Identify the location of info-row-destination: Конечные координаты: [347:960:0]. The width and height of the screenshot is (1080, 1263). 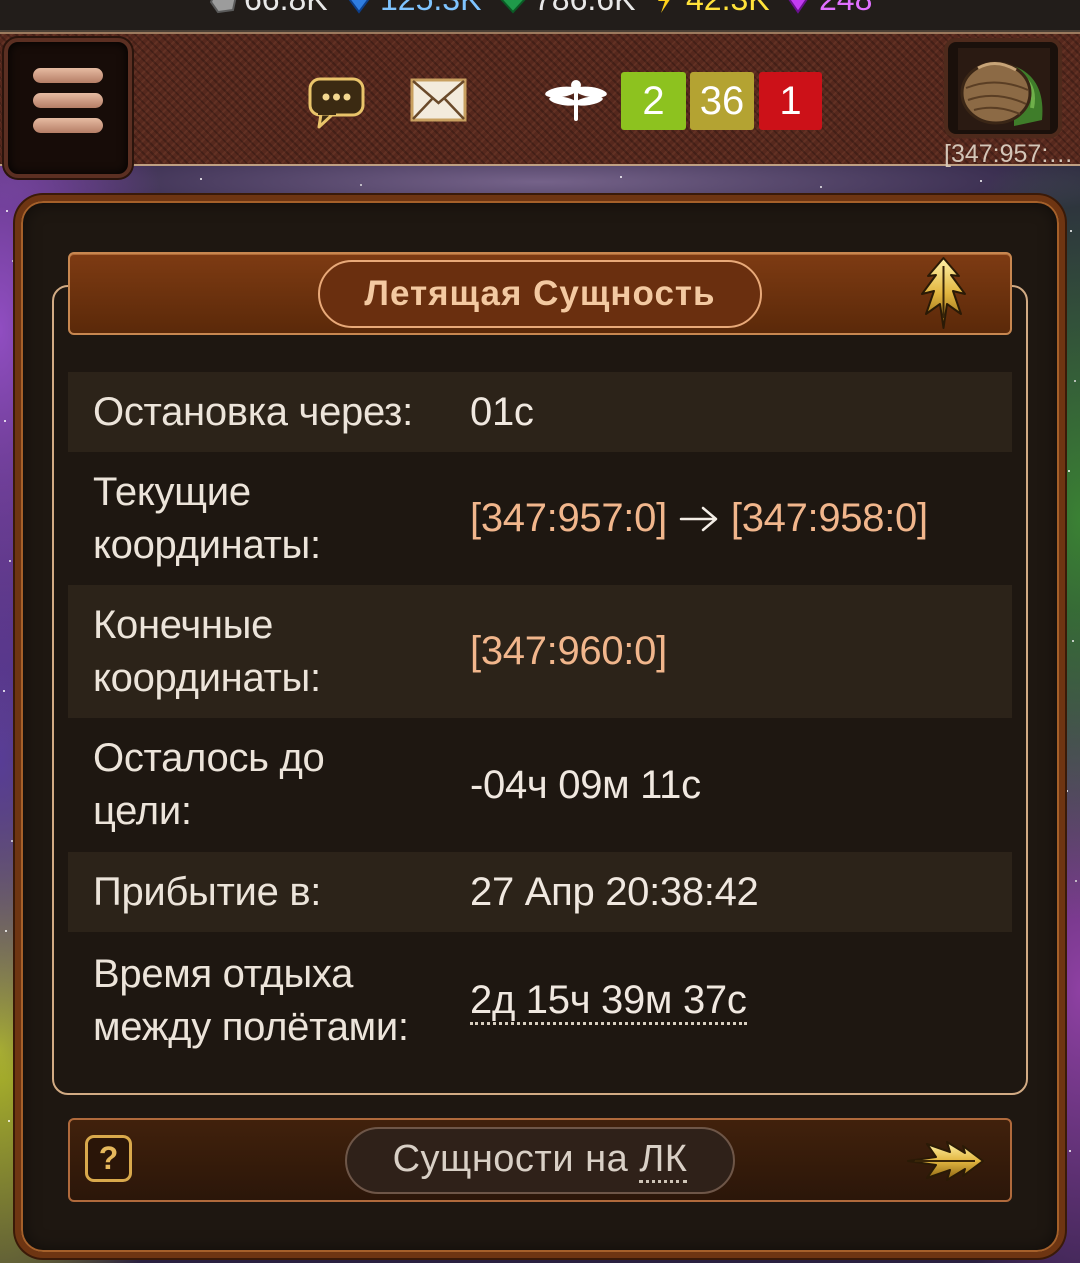
(540, 651).